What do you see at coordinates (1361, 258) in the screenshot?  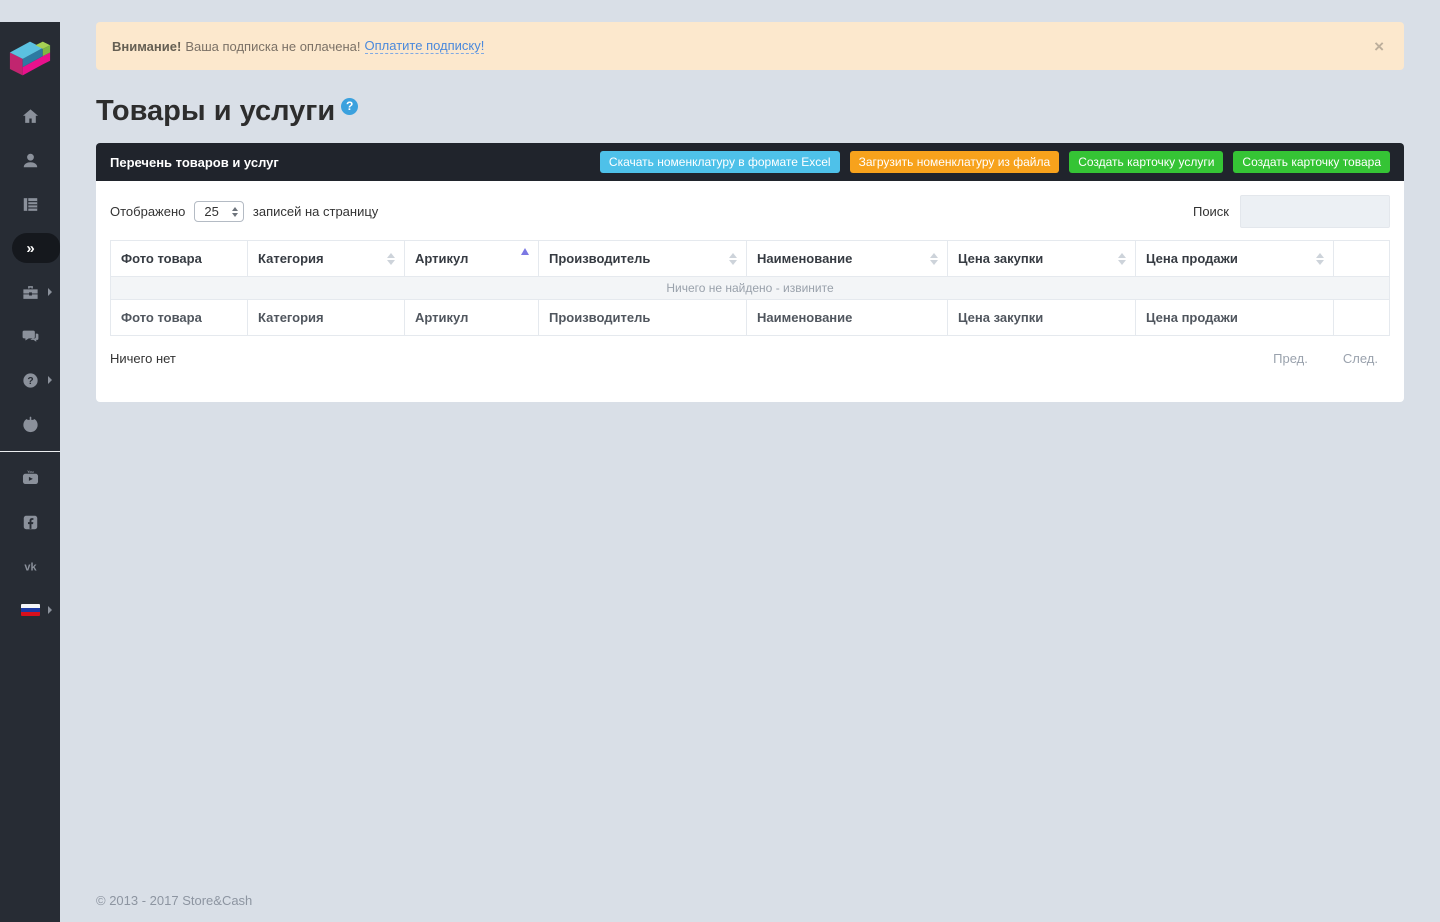 I see `column-header-actions` at bounding box center [1361, 258].